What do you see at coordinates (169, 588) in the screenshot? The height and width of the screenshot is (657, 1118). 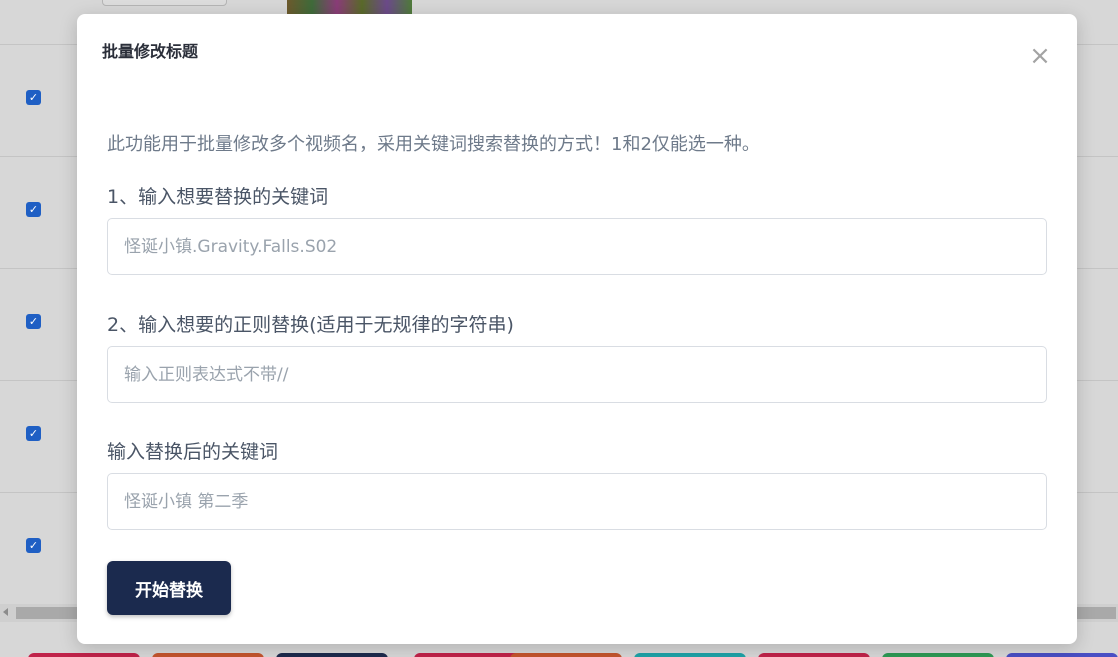 I see `start-replace-button: 开始替换` at bounding box center [169, 588].